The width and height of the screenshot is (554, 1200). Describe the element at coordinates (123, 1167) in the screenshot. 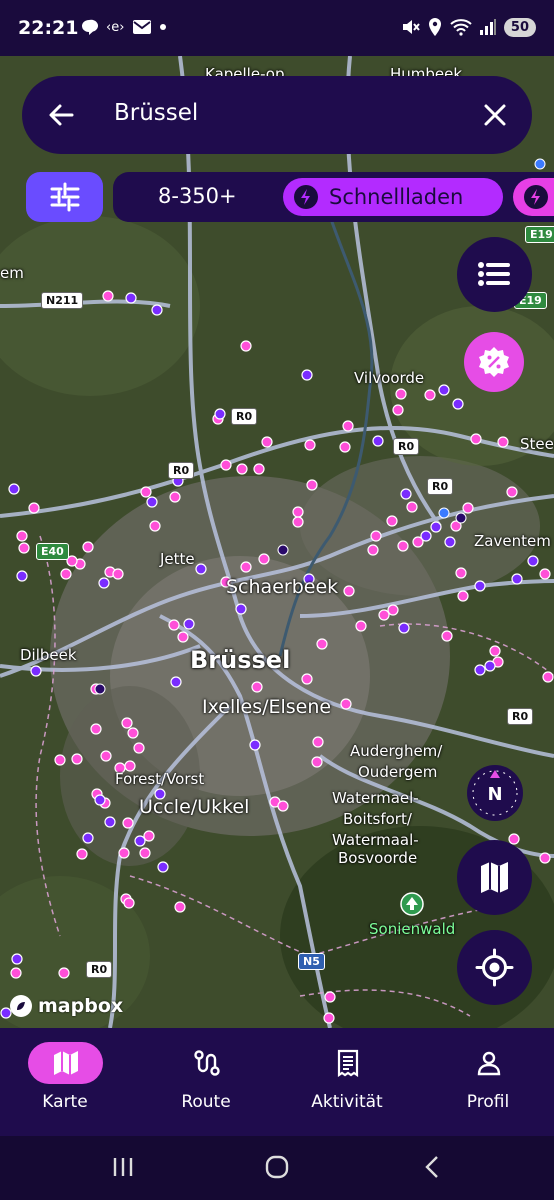

I see `recent-apps-icon` at that location.